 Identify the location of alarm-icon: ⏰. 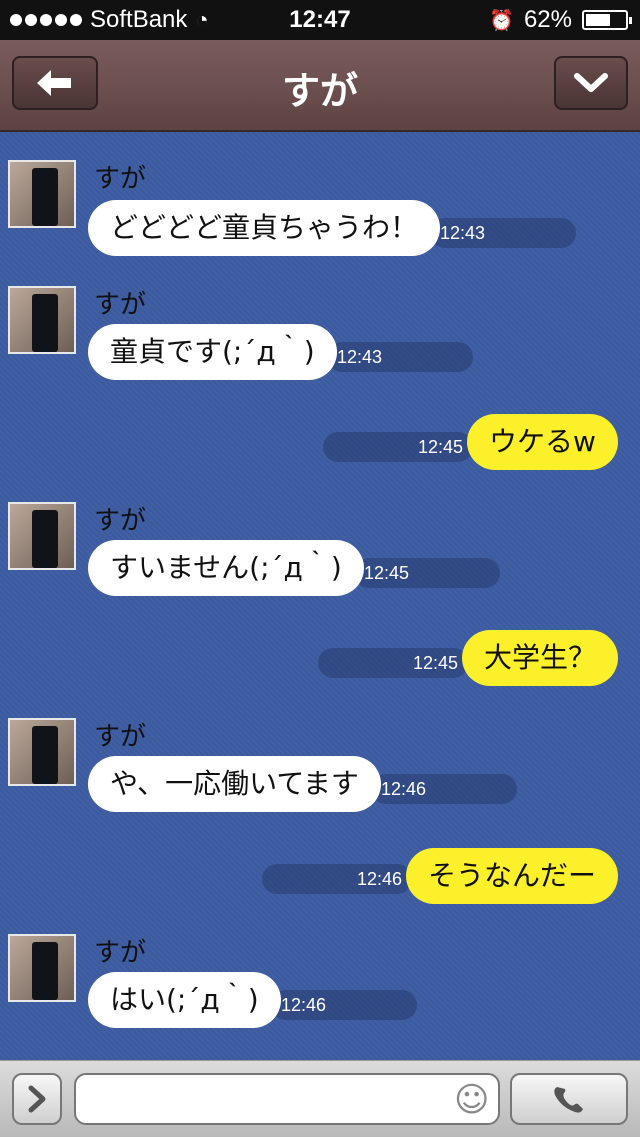
(501, 20).